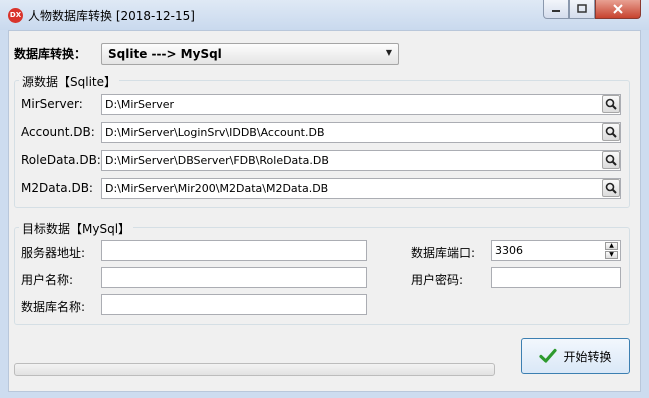 The width and height of the screenshot is (649, 398). I want to click on start-convert-label: 开始转换, so click(587, 356).